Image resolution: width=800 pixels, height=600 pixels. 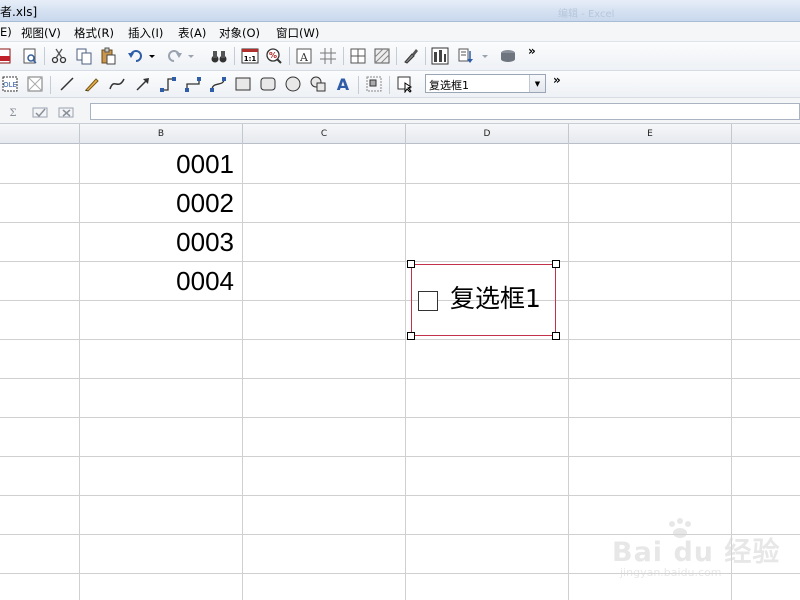 I want to click on formula-bar: Σ, so click(x=400, y=111).